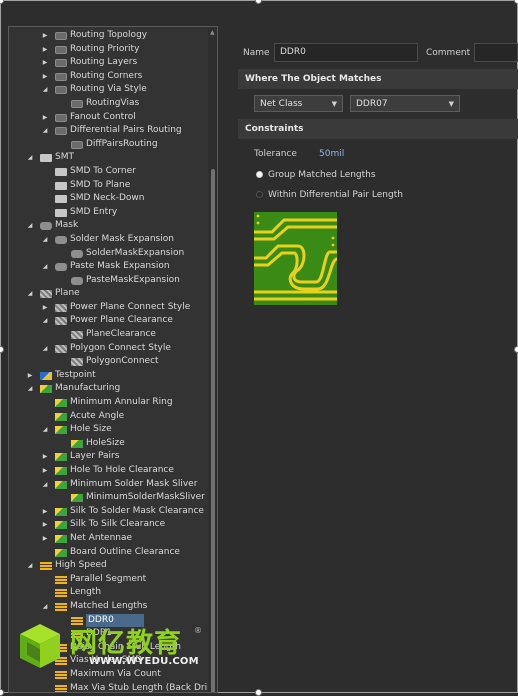 The width and height of the screenshot is (518, 696). What do you see at coordinates (108, 485) in the screenshot?
I see `tree-item: ◢ Minimum Solder Mask Sliver` at bounding box center [108, 485].